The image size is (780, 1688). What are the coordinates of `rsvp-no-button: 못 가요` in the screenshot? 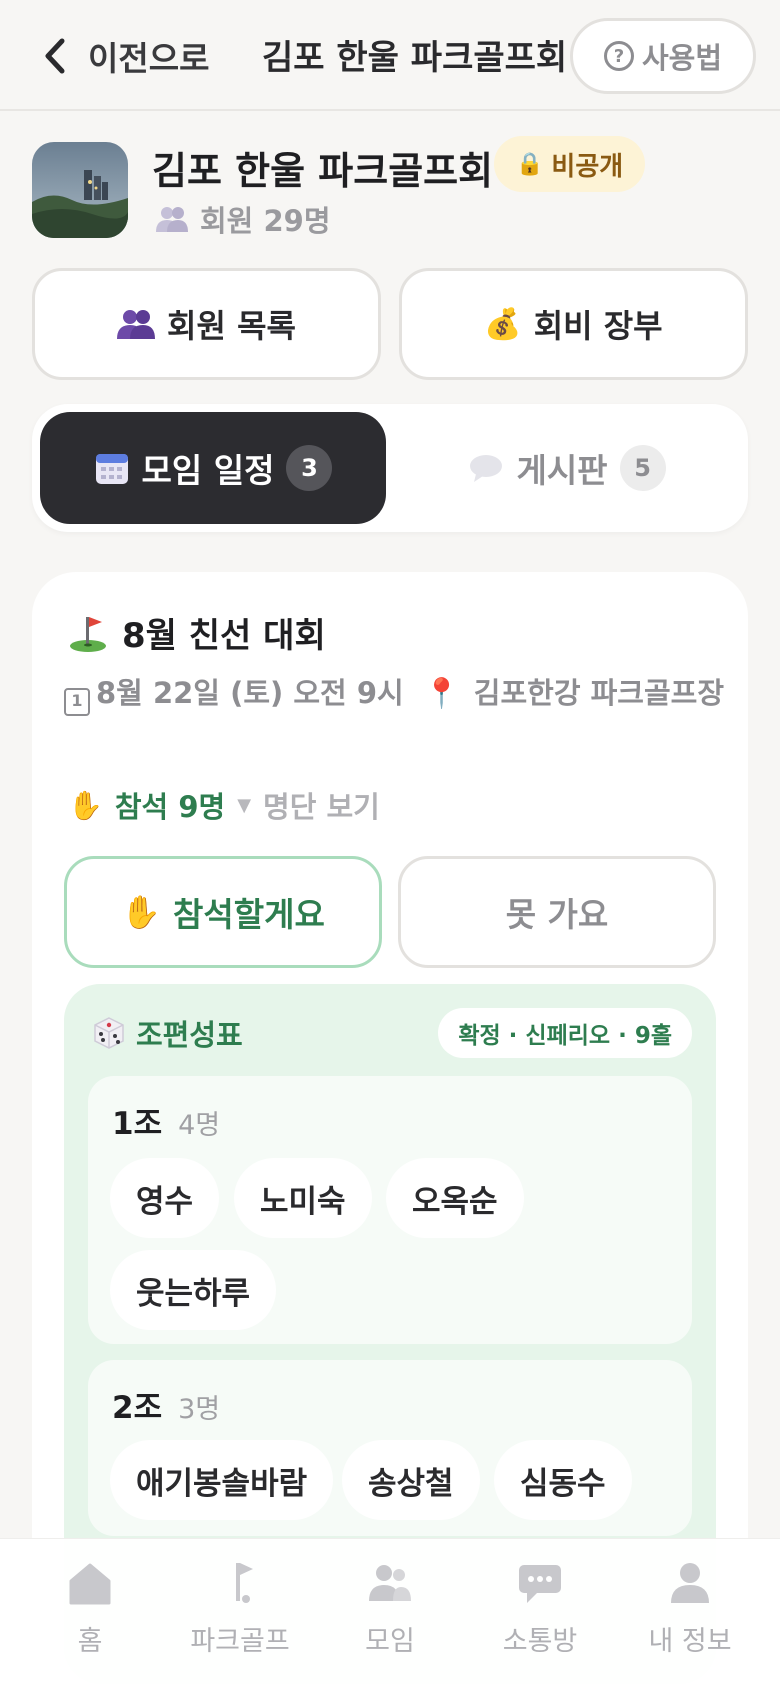 It's located at (557, 912).